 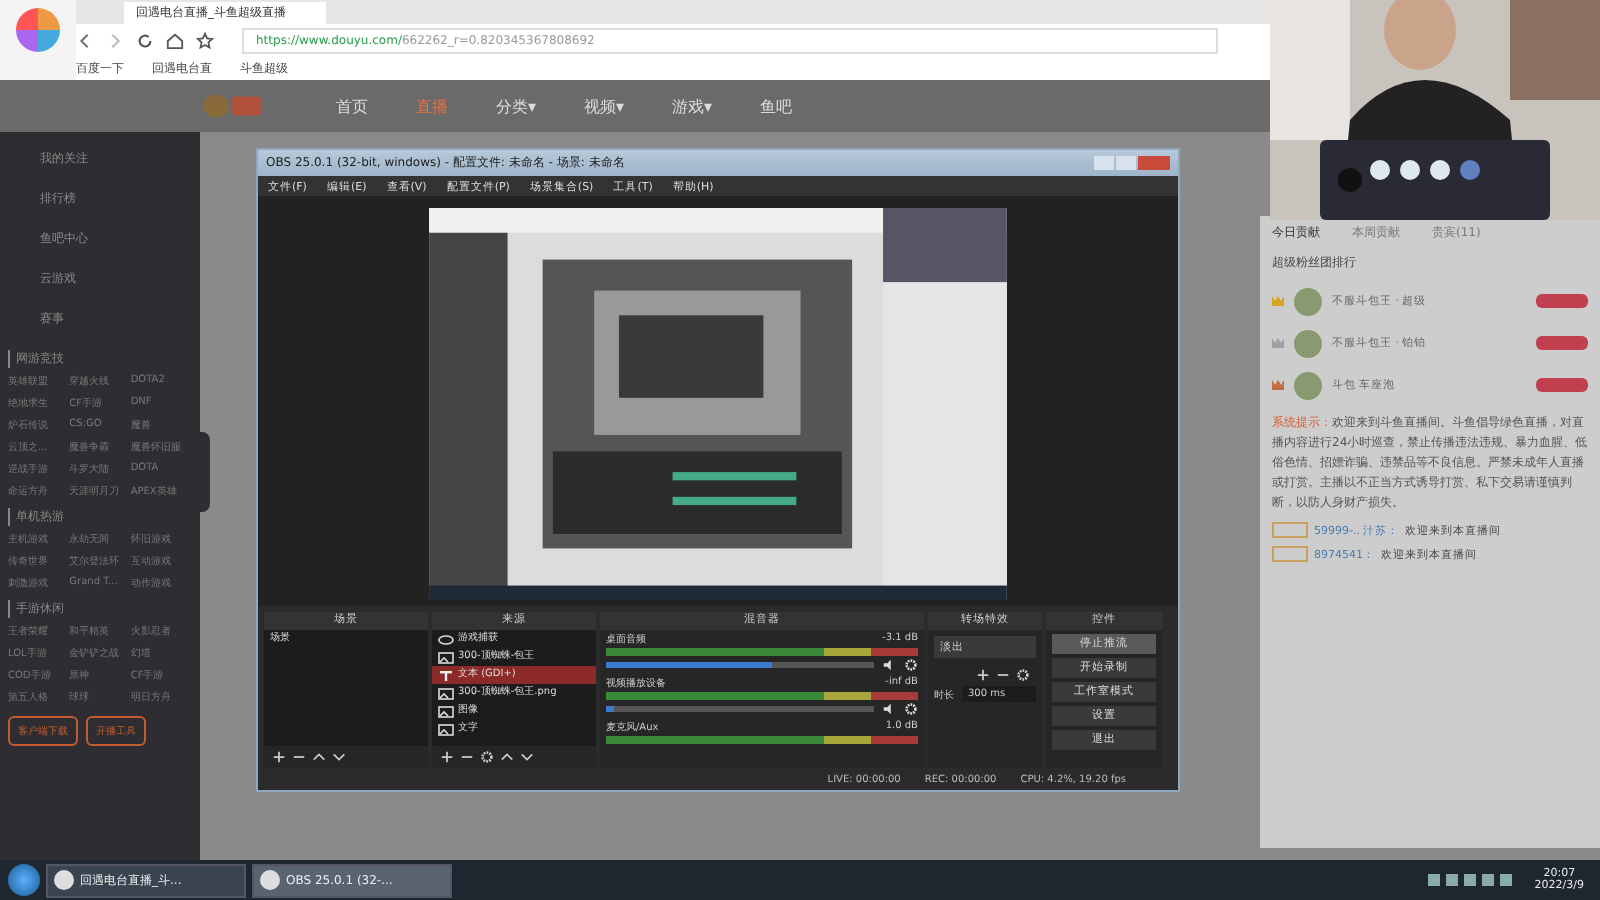 What do you see at coordinates (776, 106) in the screenshot?
I see `nav-link: 鱼吧` at bounding box center [776, 106].